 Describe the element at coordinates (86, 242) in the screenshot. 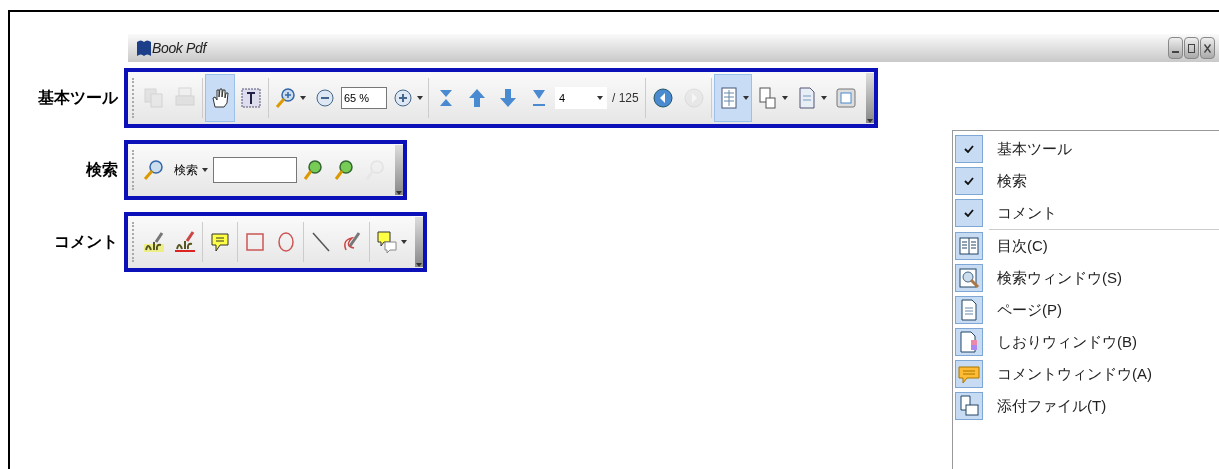

I see `toolbar-label: コメント` at that location.